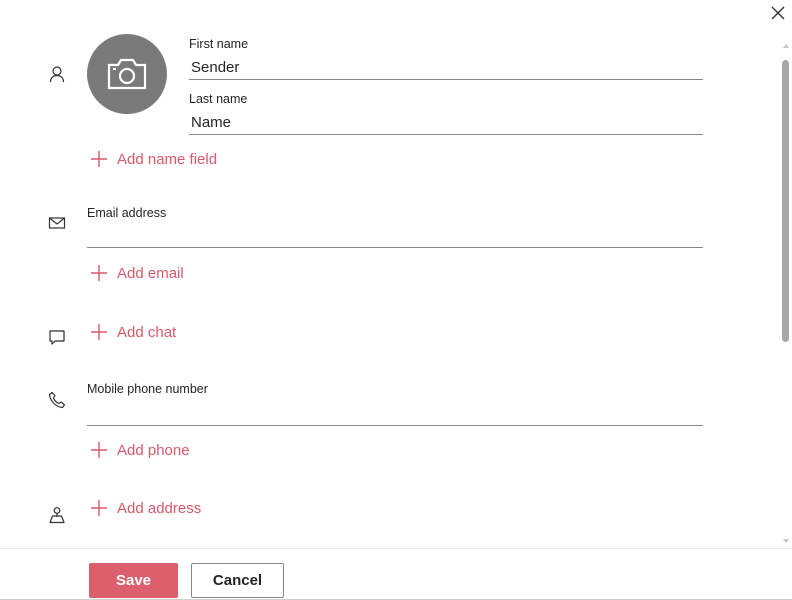  What do you see at coordinates (133, 580) in the screenshot?
I see `save-button: Save` at bounding box center [133, 580].